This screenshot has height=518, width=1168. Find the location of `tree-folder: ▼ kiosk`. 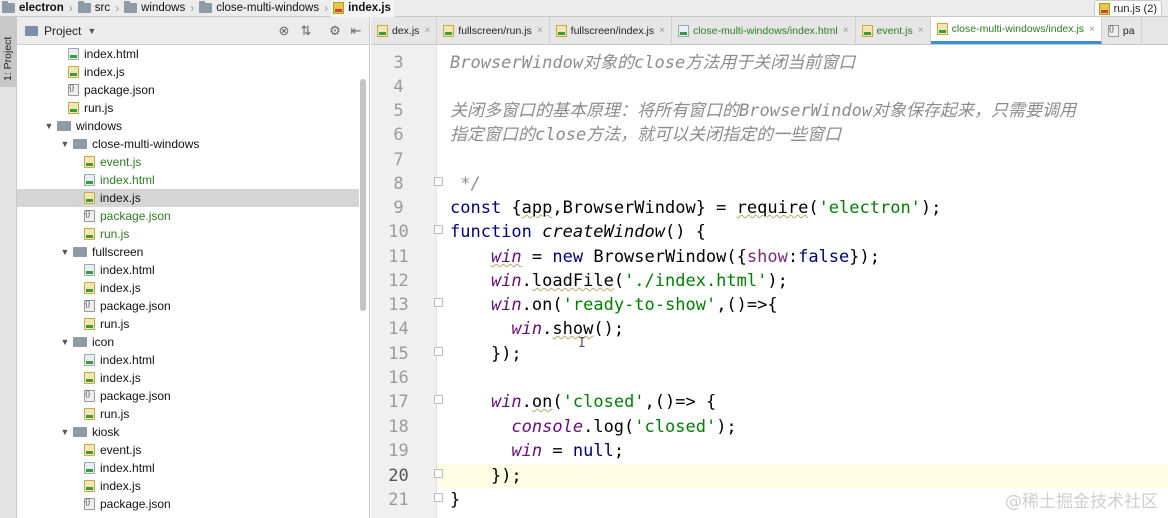

tree-folder: ▼ kiosk is located at coordinates (188, 432).